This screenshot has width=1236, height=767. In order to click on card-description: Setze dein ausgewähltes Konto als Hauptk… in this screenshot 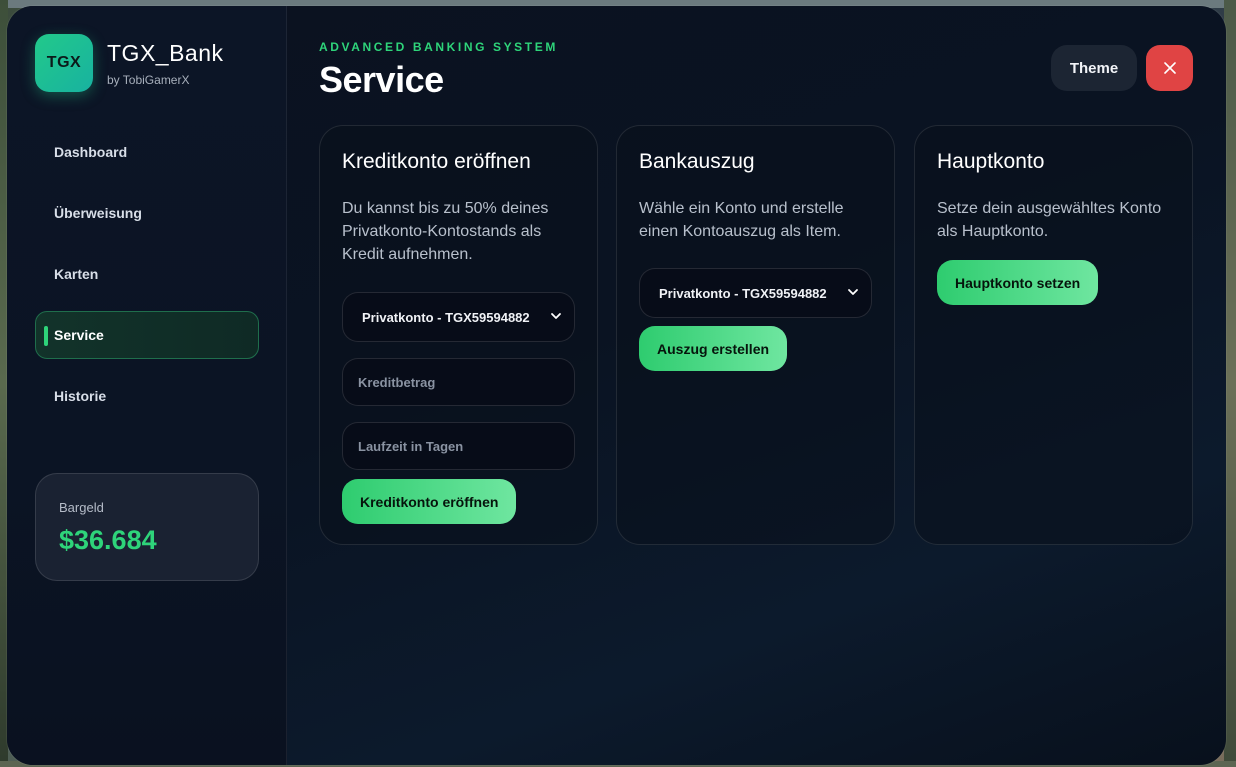, I will do `click(1049, 220)`.